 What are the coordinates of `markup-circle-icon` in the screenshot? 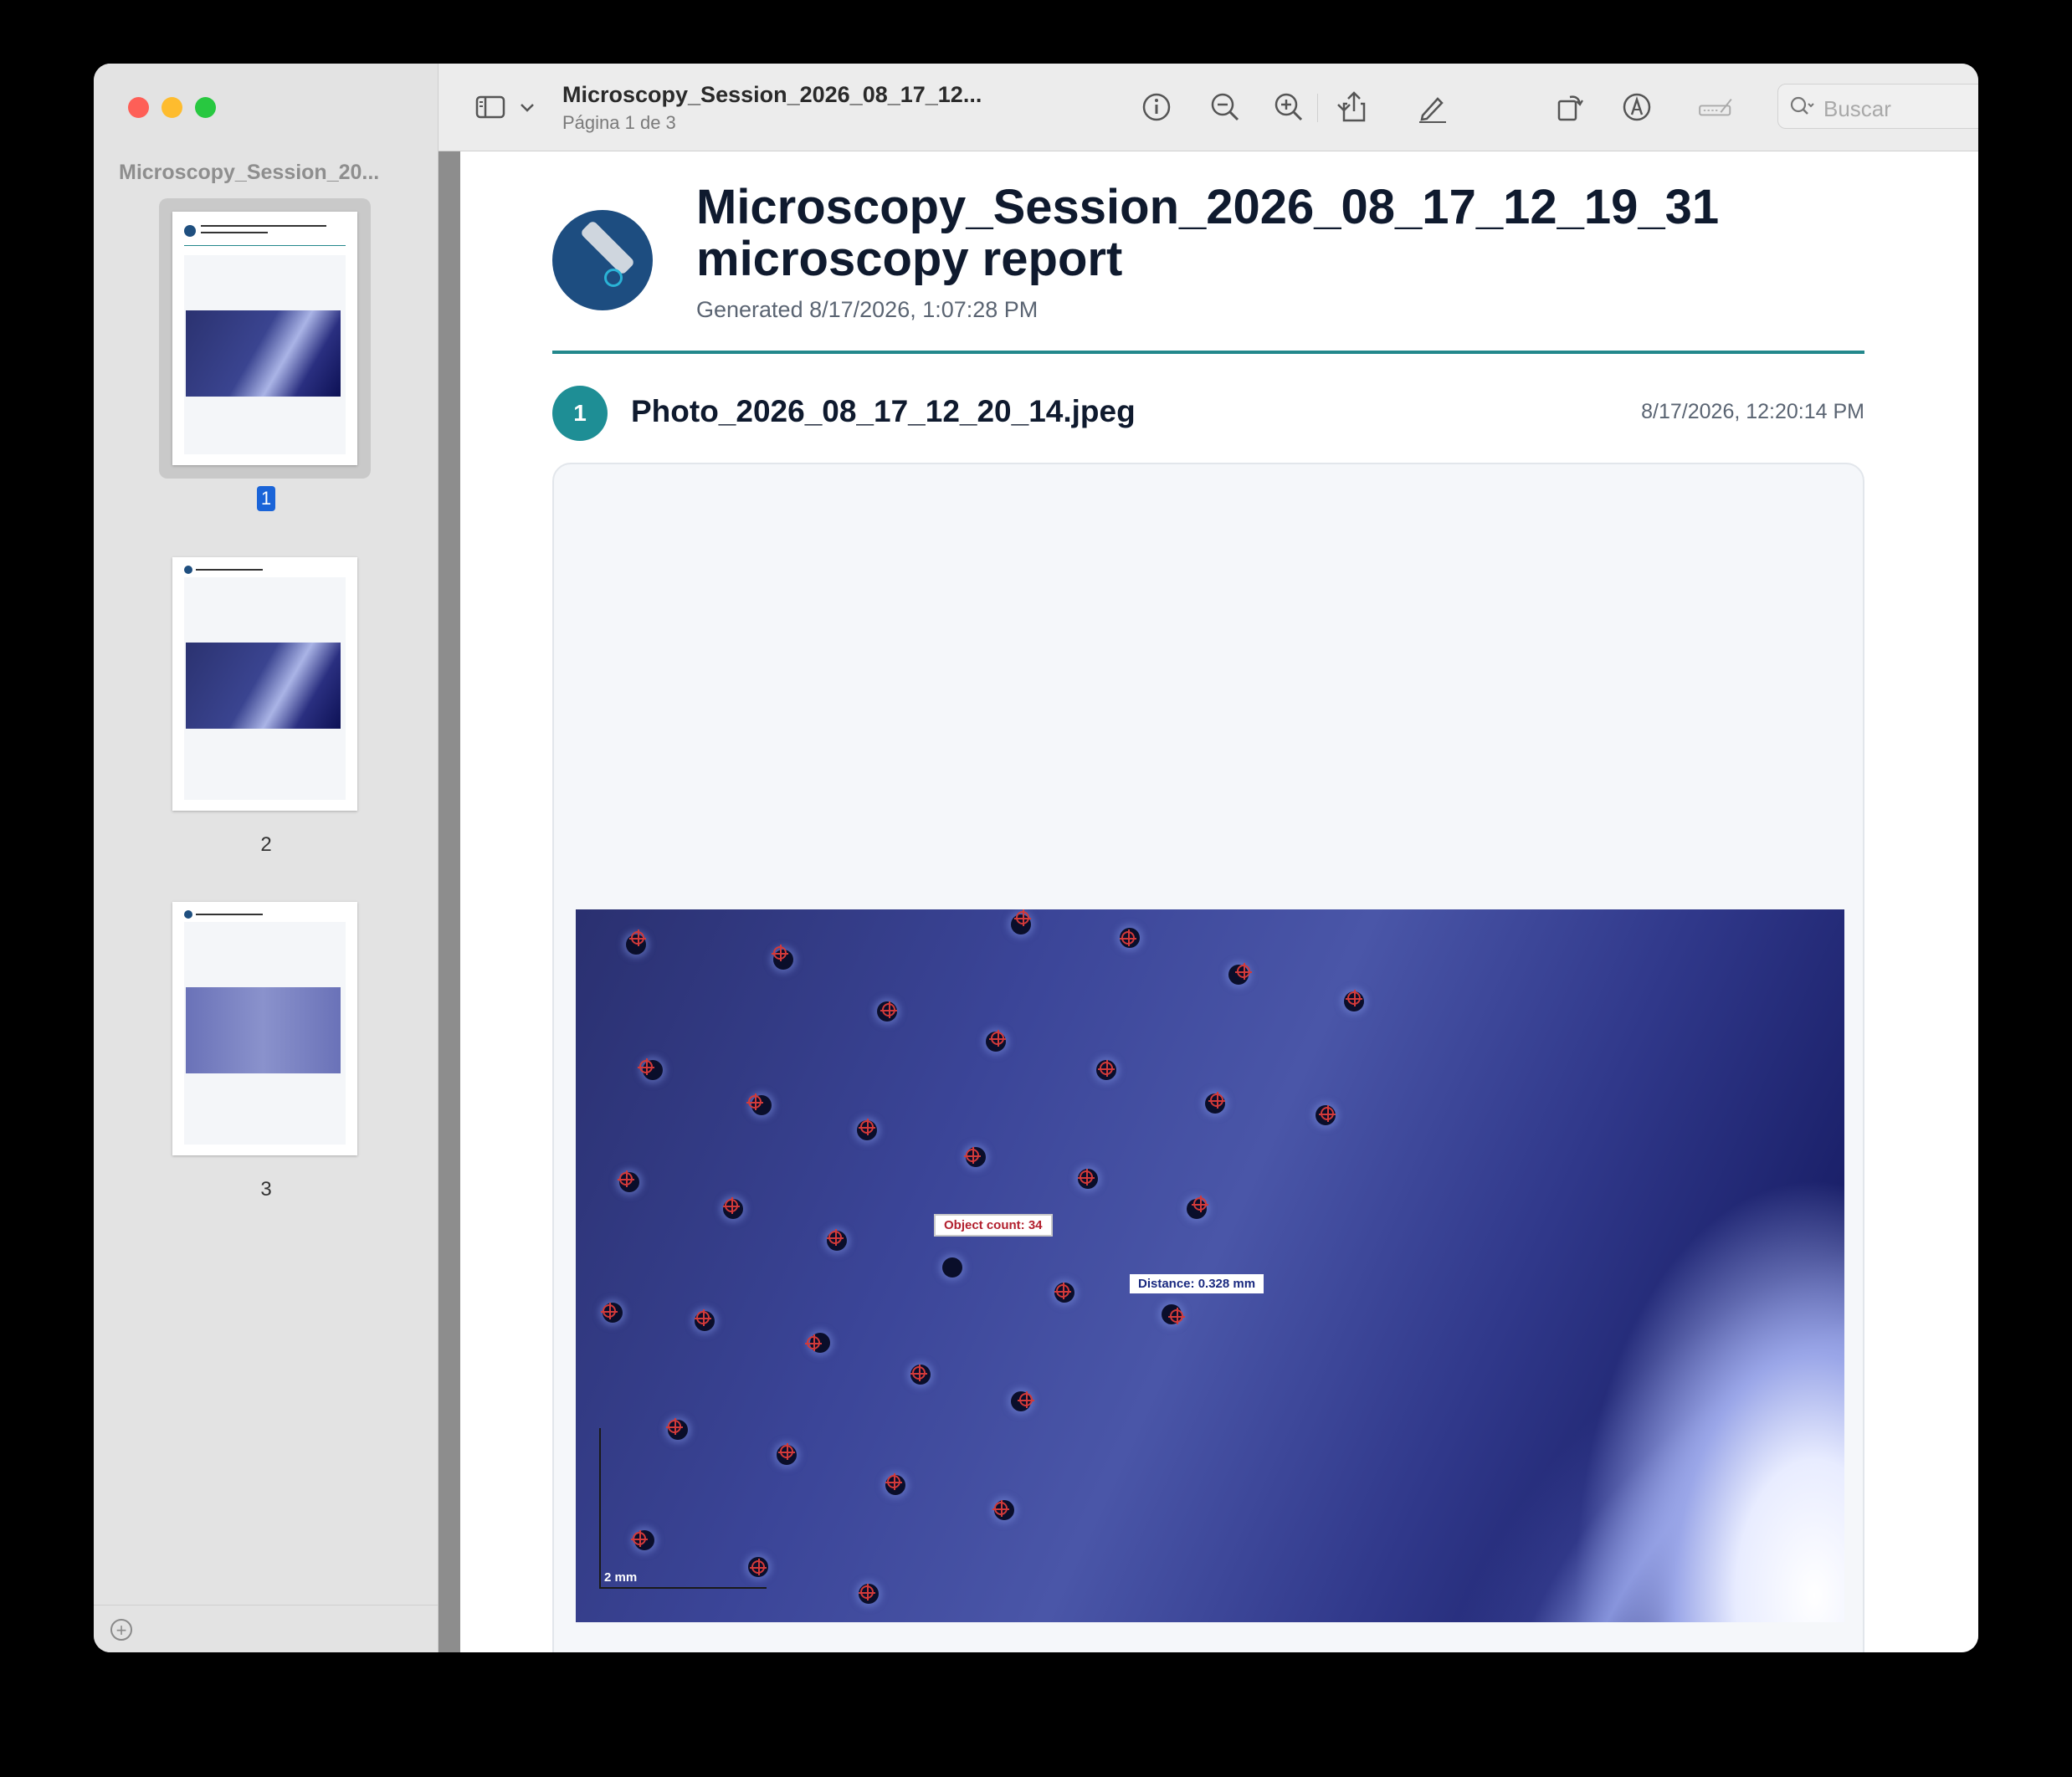 It's located at (1636, 107).